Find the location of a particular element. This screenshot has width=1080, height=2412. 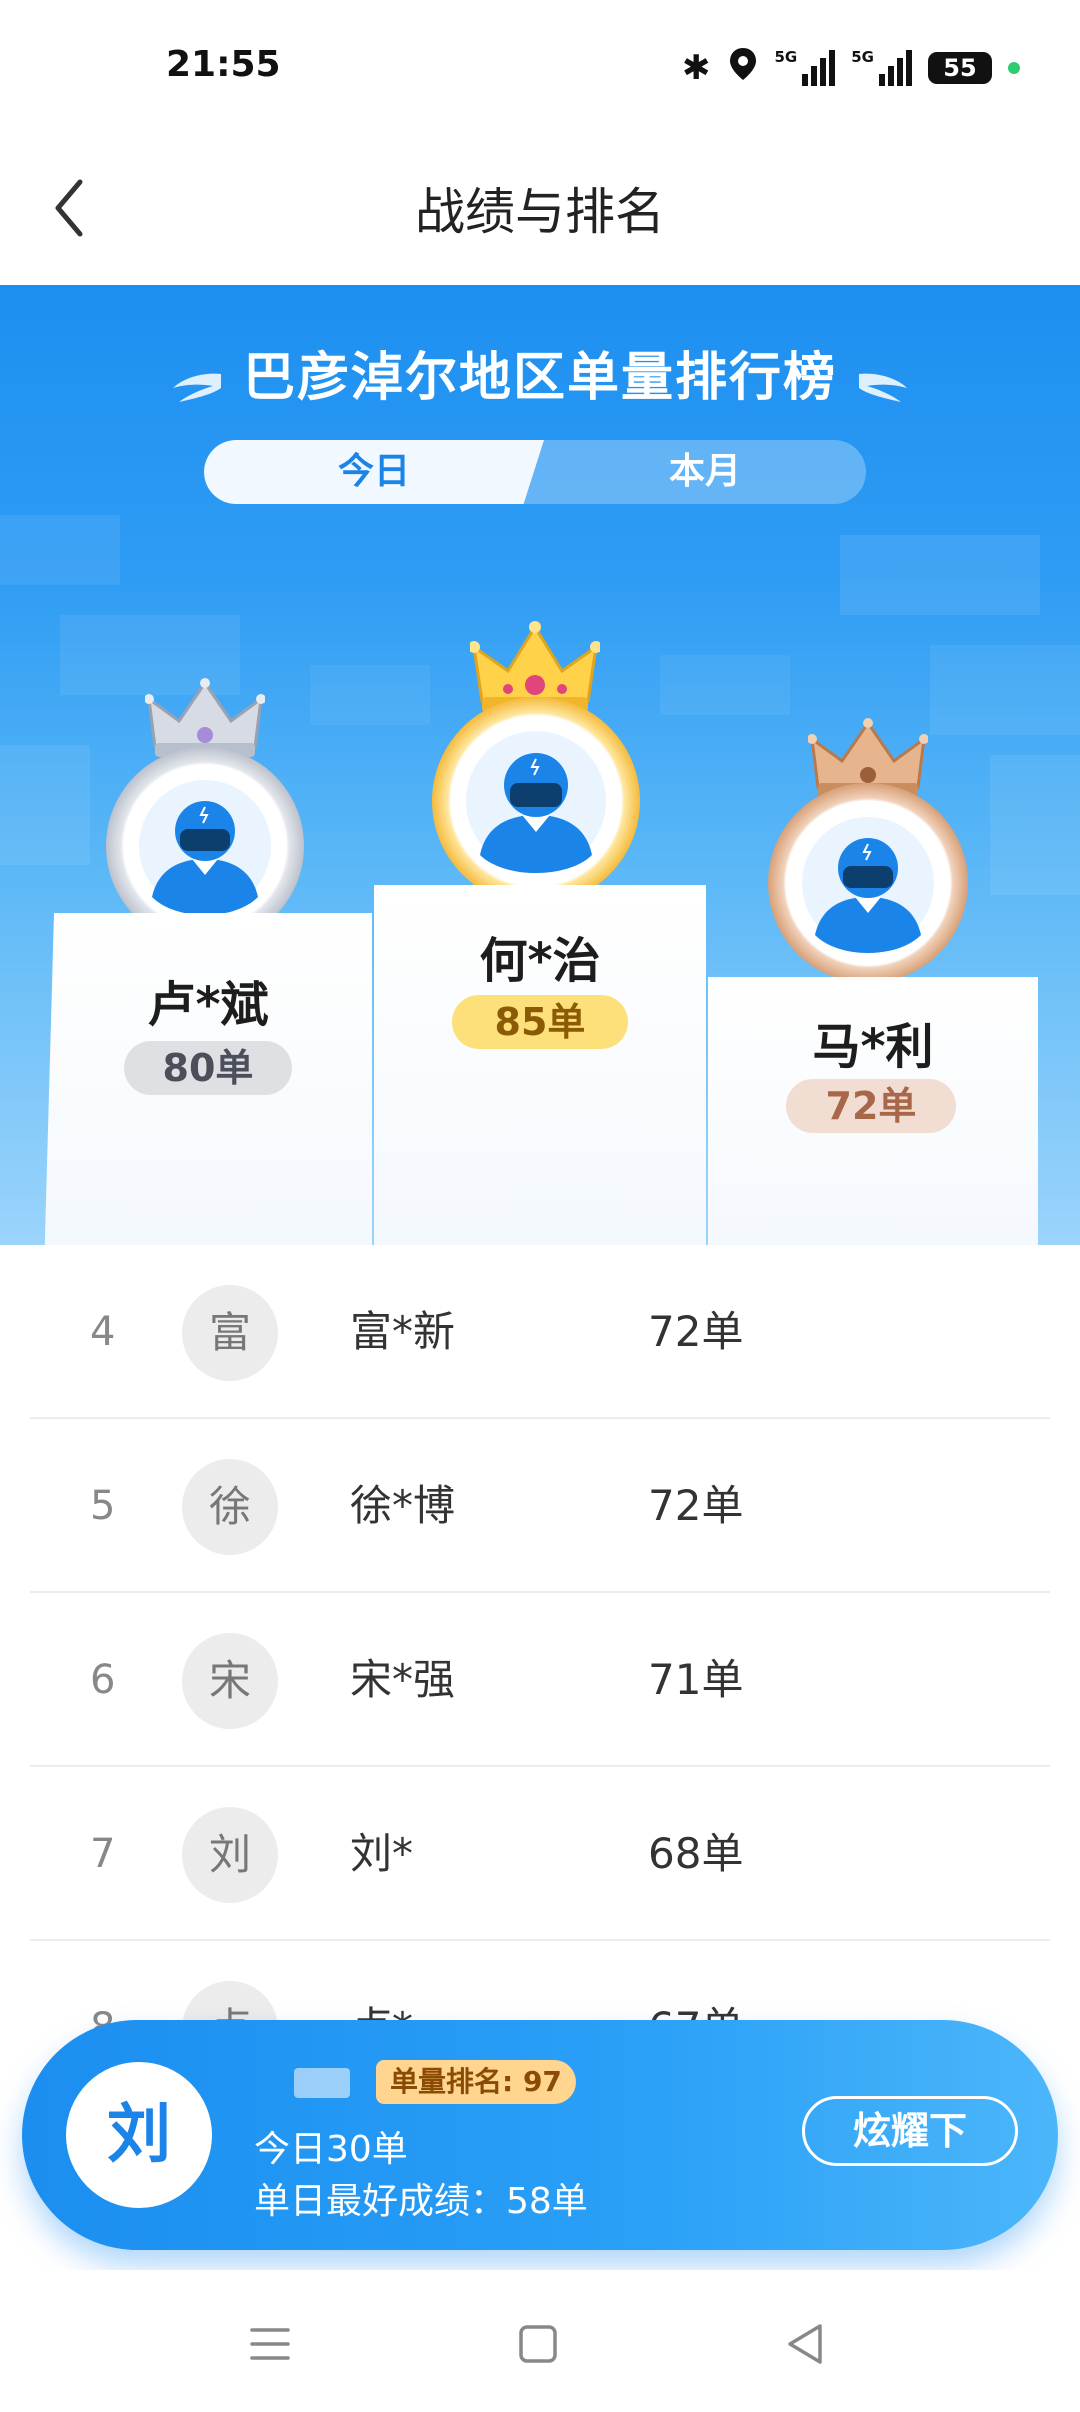

my-avatar: 刘 is located at coordinates (139, 2135).